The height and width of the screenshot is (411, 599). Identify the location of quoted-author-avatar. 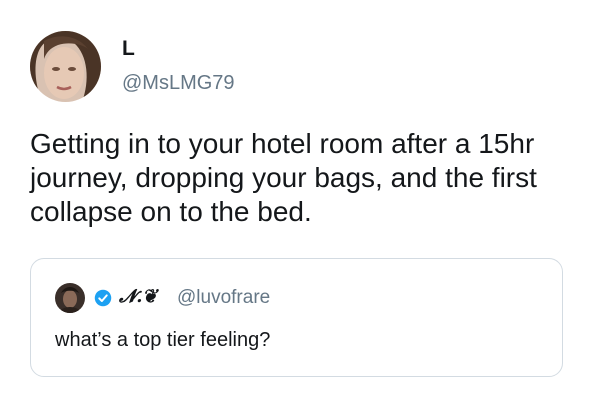
(70, 298).